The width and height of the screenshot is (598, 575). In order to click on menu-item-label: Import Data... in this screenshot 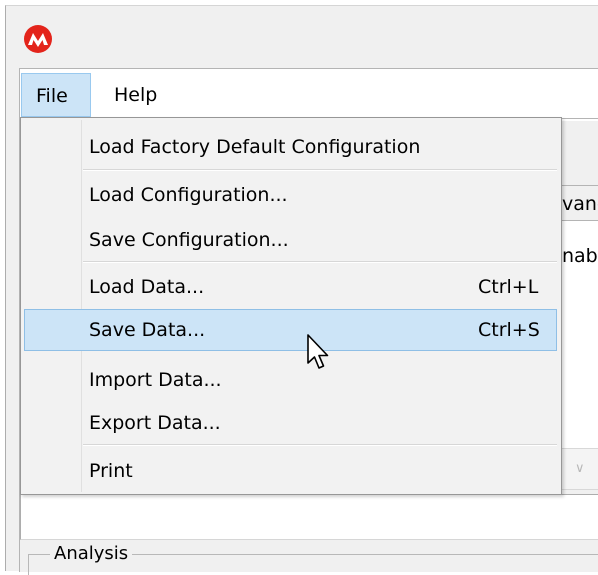, I will do `click(155, 380)`.